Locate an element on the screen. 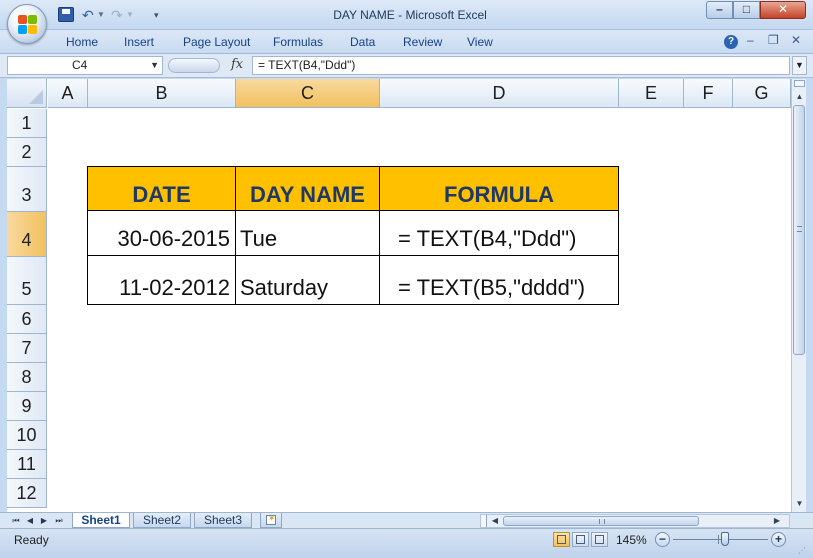  name-box: C4 ▼ is located at coordinates (85, 65).